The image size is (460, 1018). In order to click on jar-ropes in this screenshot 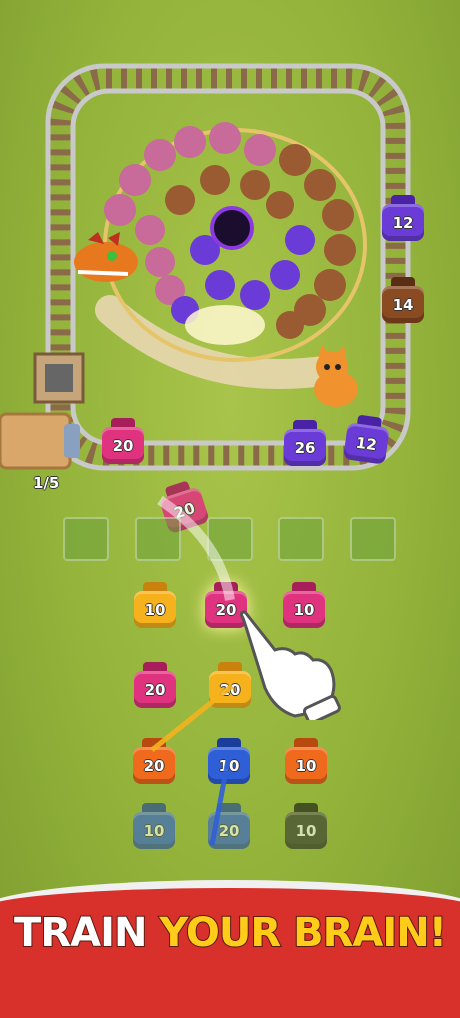, I will do `click(192, 670)`.